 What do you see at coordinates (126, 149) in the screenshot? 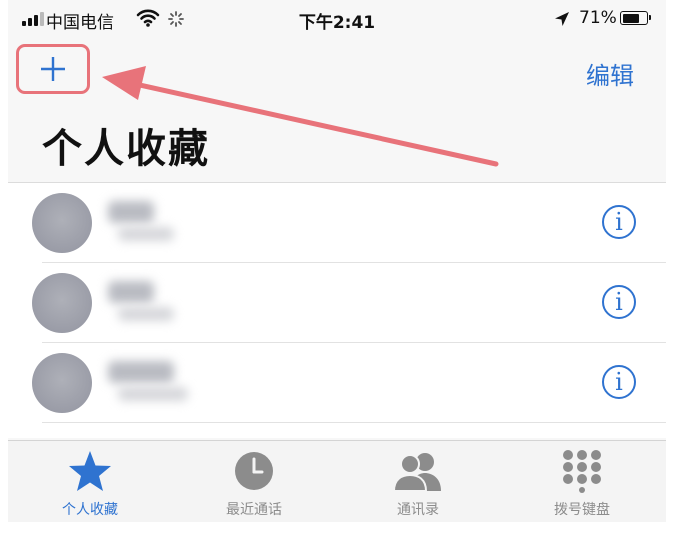
I see `page-title: 个人收藏` at bounding box center [126, 149].